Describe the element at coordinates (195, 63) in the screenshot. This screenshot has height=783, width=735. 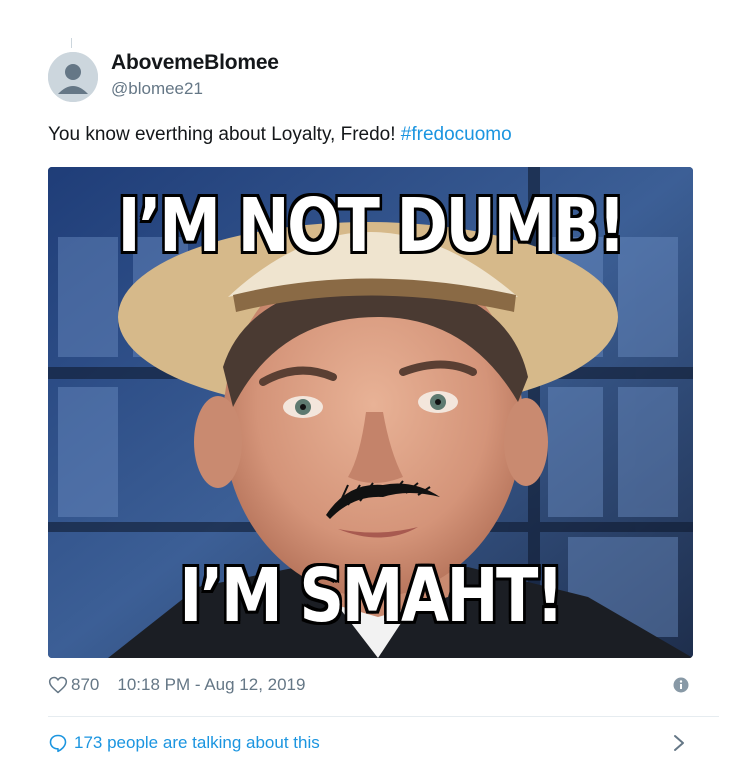
I see `display-name: AbovemeBlomee` at that location.